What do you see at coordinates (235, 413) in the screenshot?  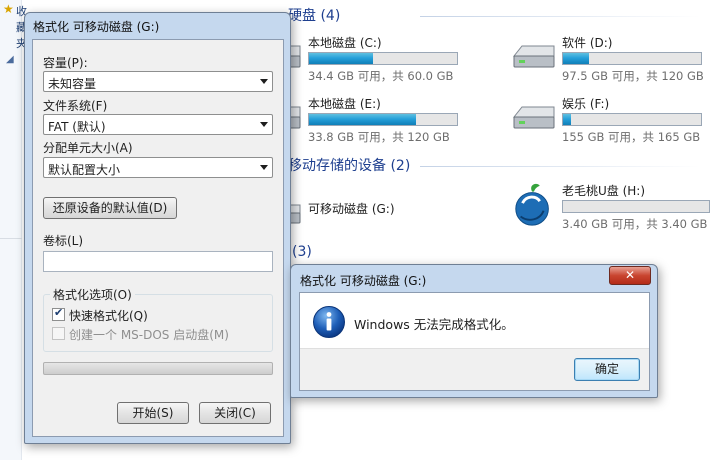 I see `close-button: 关闭(C)` at bounding box center [235, 413].